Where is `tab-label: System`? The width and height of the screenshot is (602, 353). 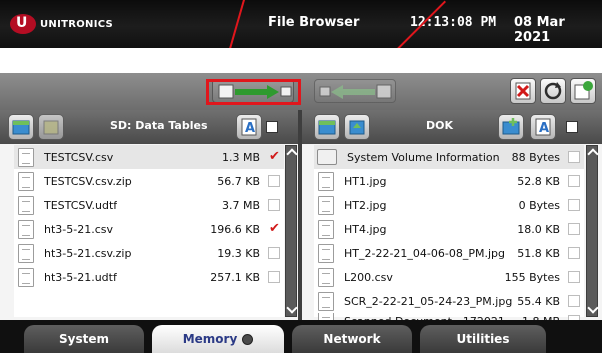 tab-label: System is located at coordinates (84, 339).